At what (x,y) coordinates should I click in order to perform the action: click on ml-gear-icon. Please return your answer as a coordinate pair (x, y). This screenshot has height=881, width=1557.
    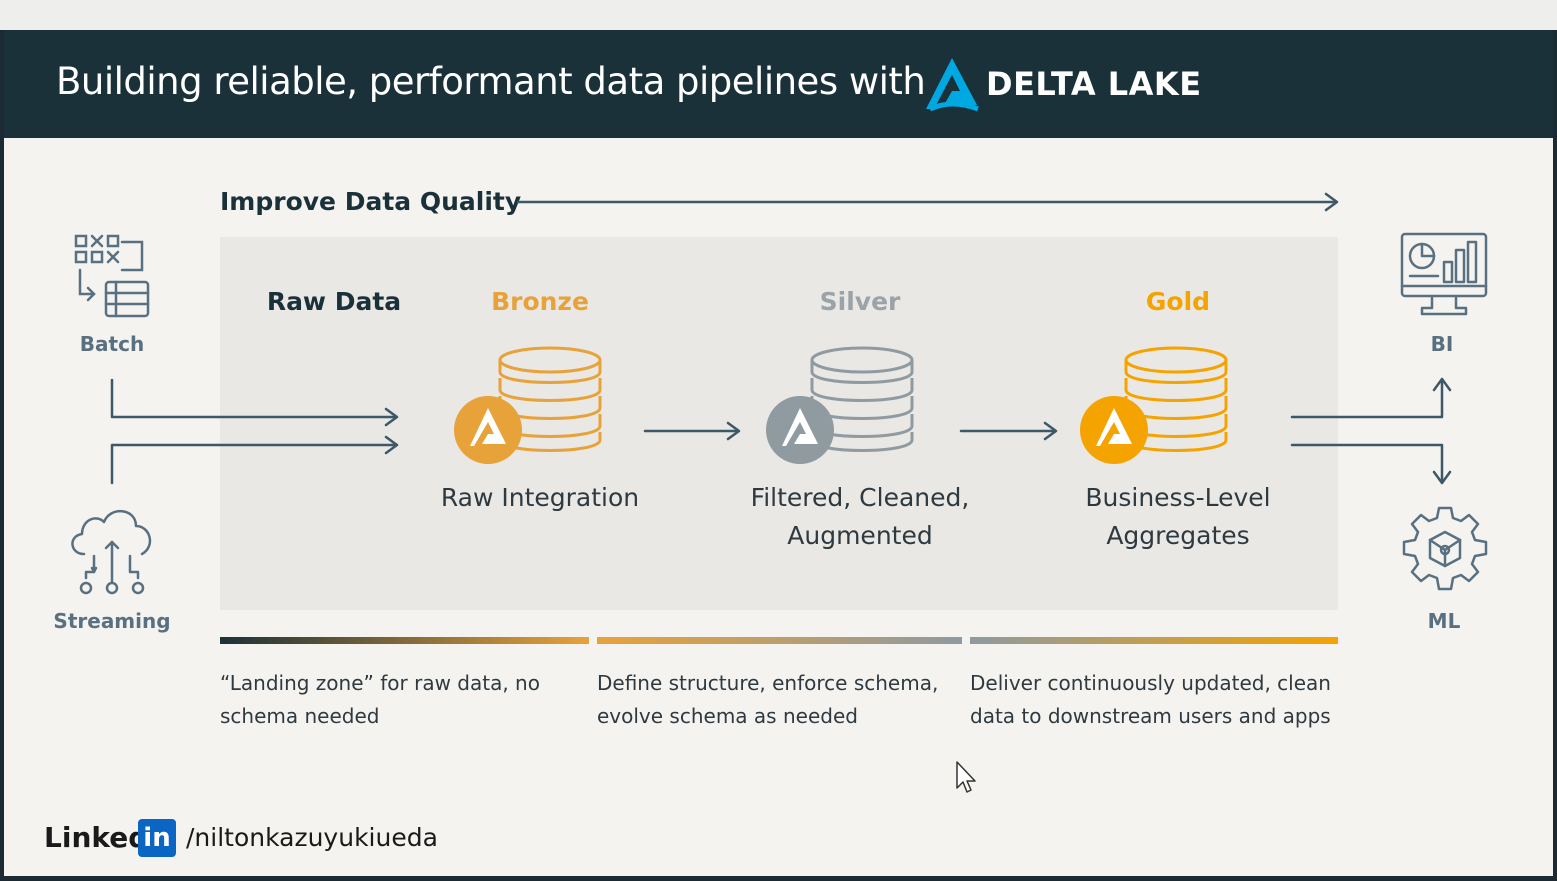
    Looking at the image, I should click on (1445, 548).